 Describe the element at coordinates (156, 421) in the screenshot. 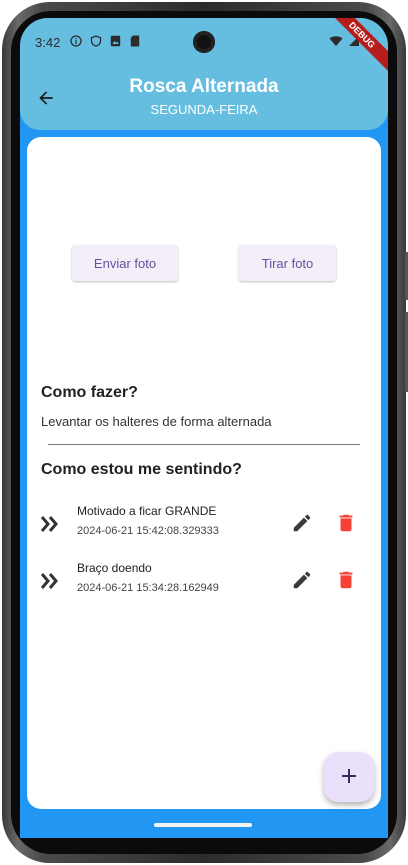

I see `how-to-text: Levantar os halteres de forma alternada` at that location.